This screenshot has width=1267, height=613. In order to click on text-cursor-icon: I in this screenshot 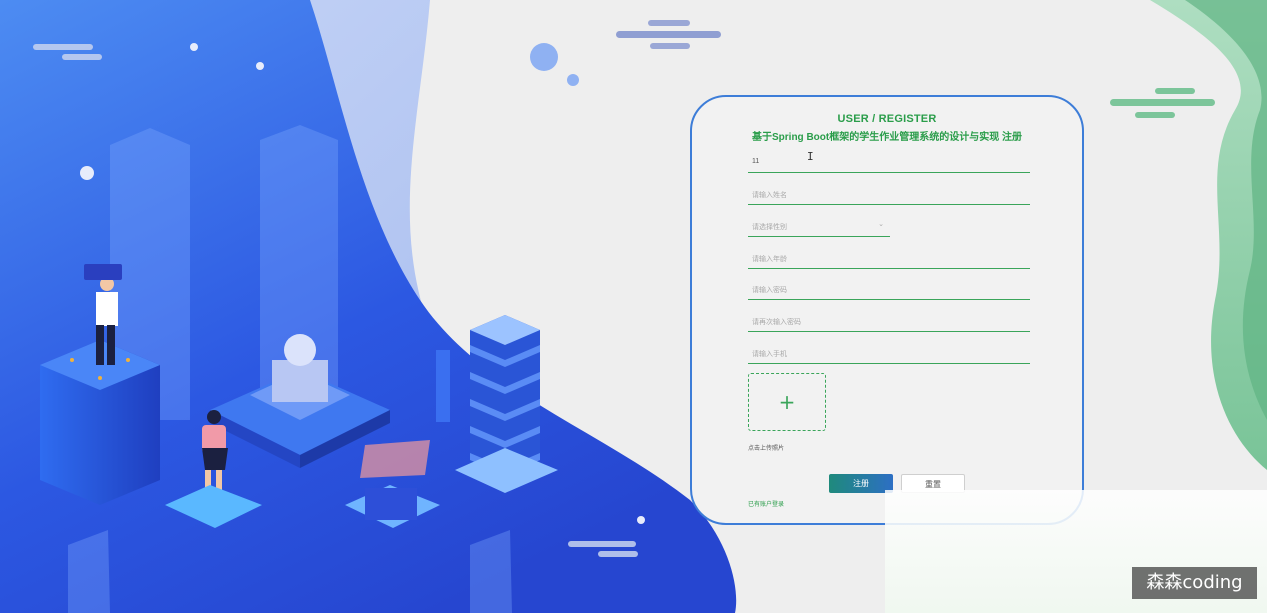, I will do `click(810, 156)`.